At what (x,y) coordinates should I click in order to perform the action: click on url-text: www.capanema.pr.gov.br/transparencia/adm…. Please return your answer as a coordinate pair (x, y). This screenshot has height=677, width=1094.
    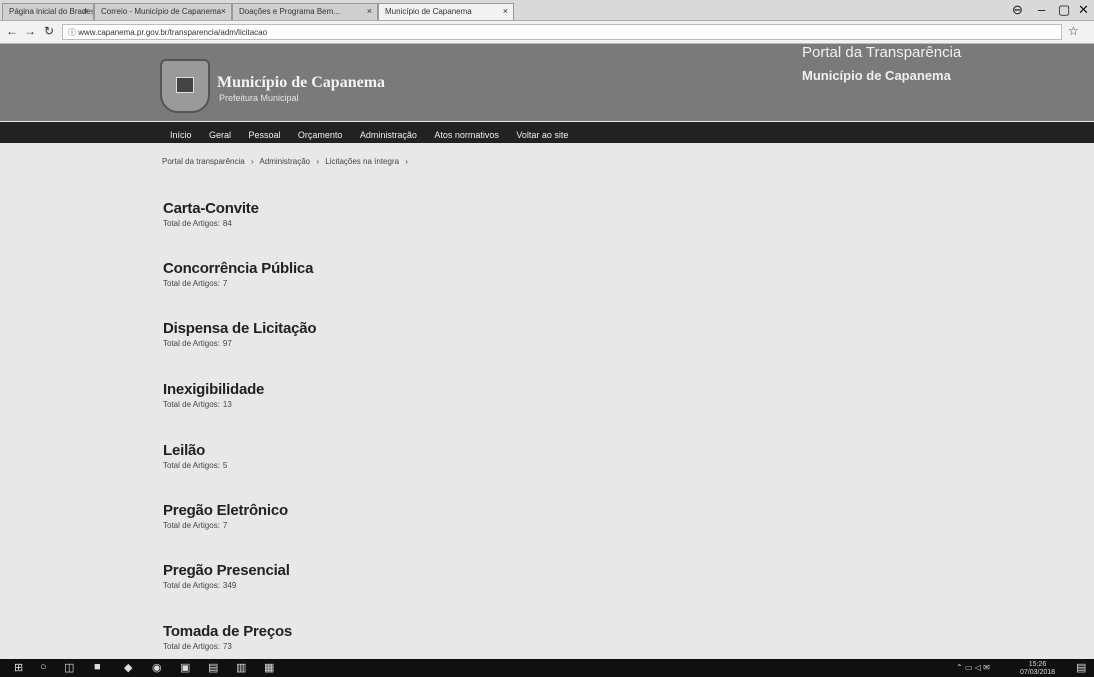
    Looking at the image, I should click on (173, 32).